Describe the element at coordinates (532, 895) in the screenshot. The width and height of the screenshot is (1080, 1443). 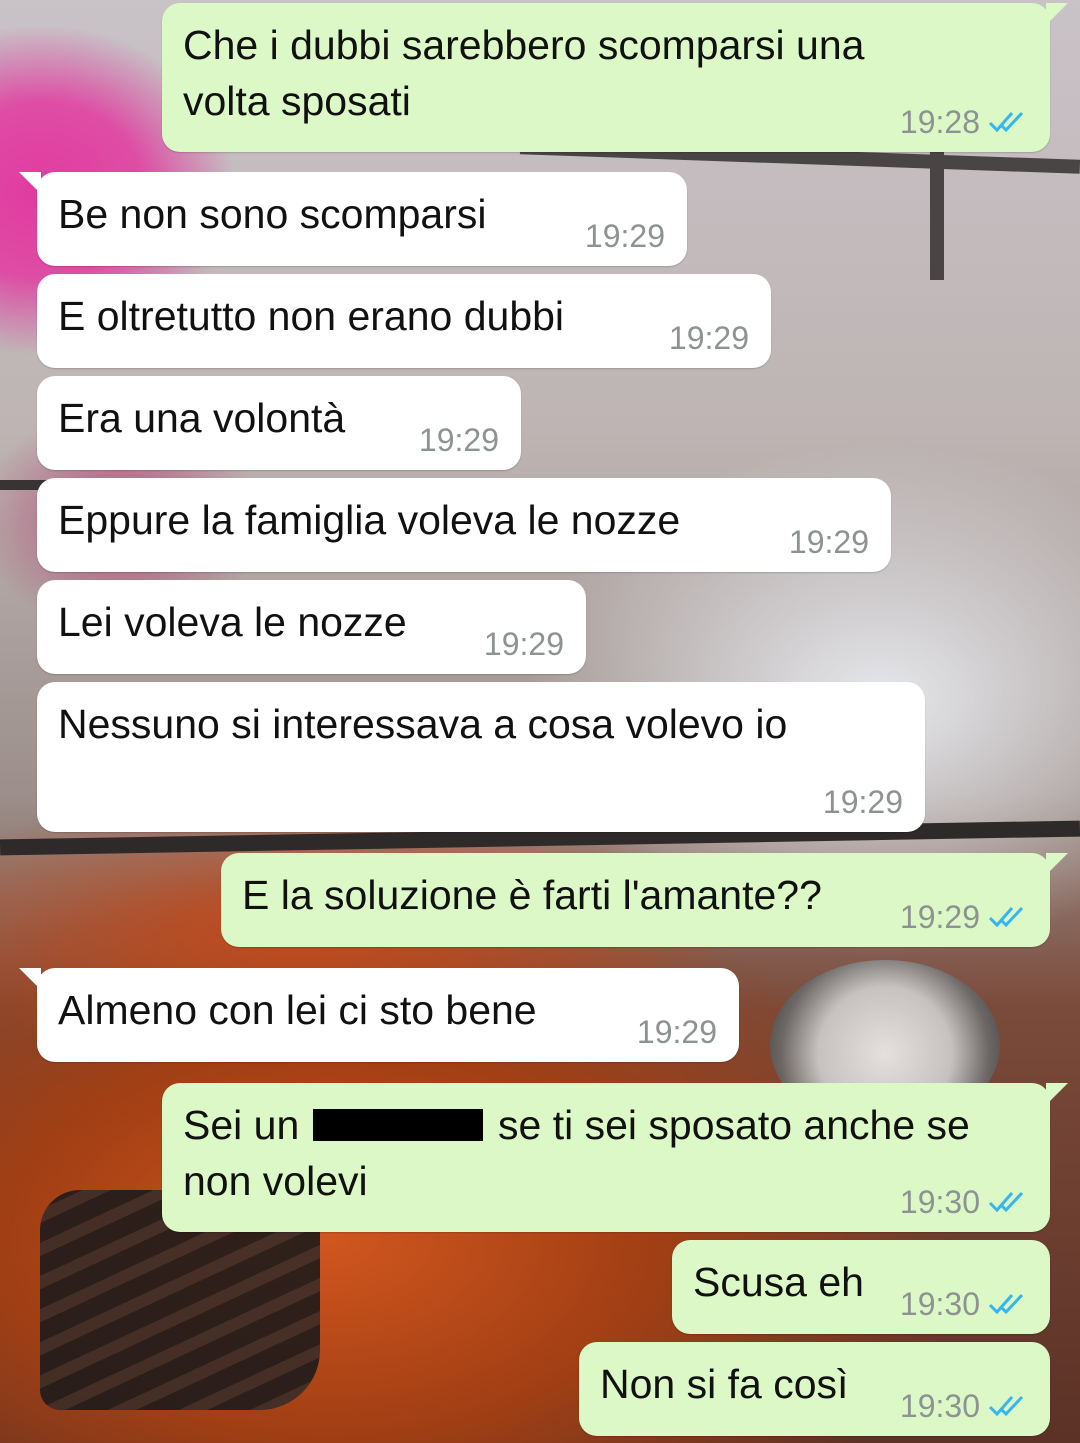
I see `message-text: E la soluzione è farti l'amante??` at that location.